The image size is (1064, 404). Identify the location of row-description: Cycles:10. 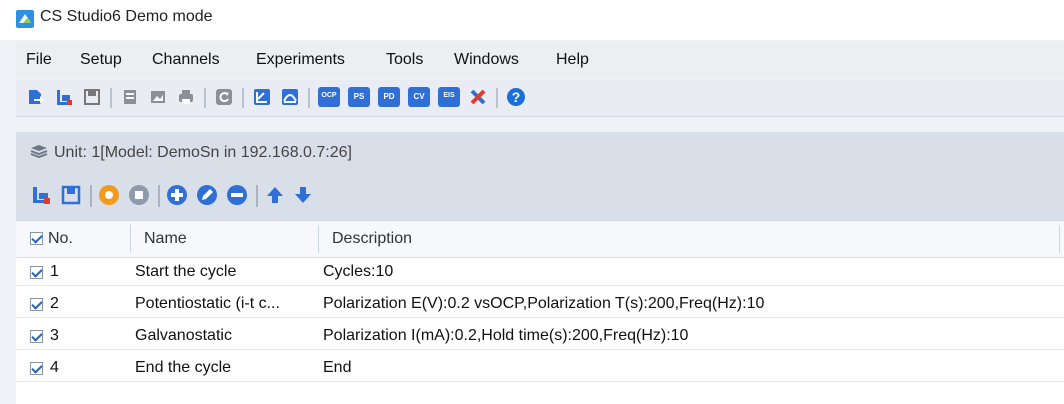
(358, 271).